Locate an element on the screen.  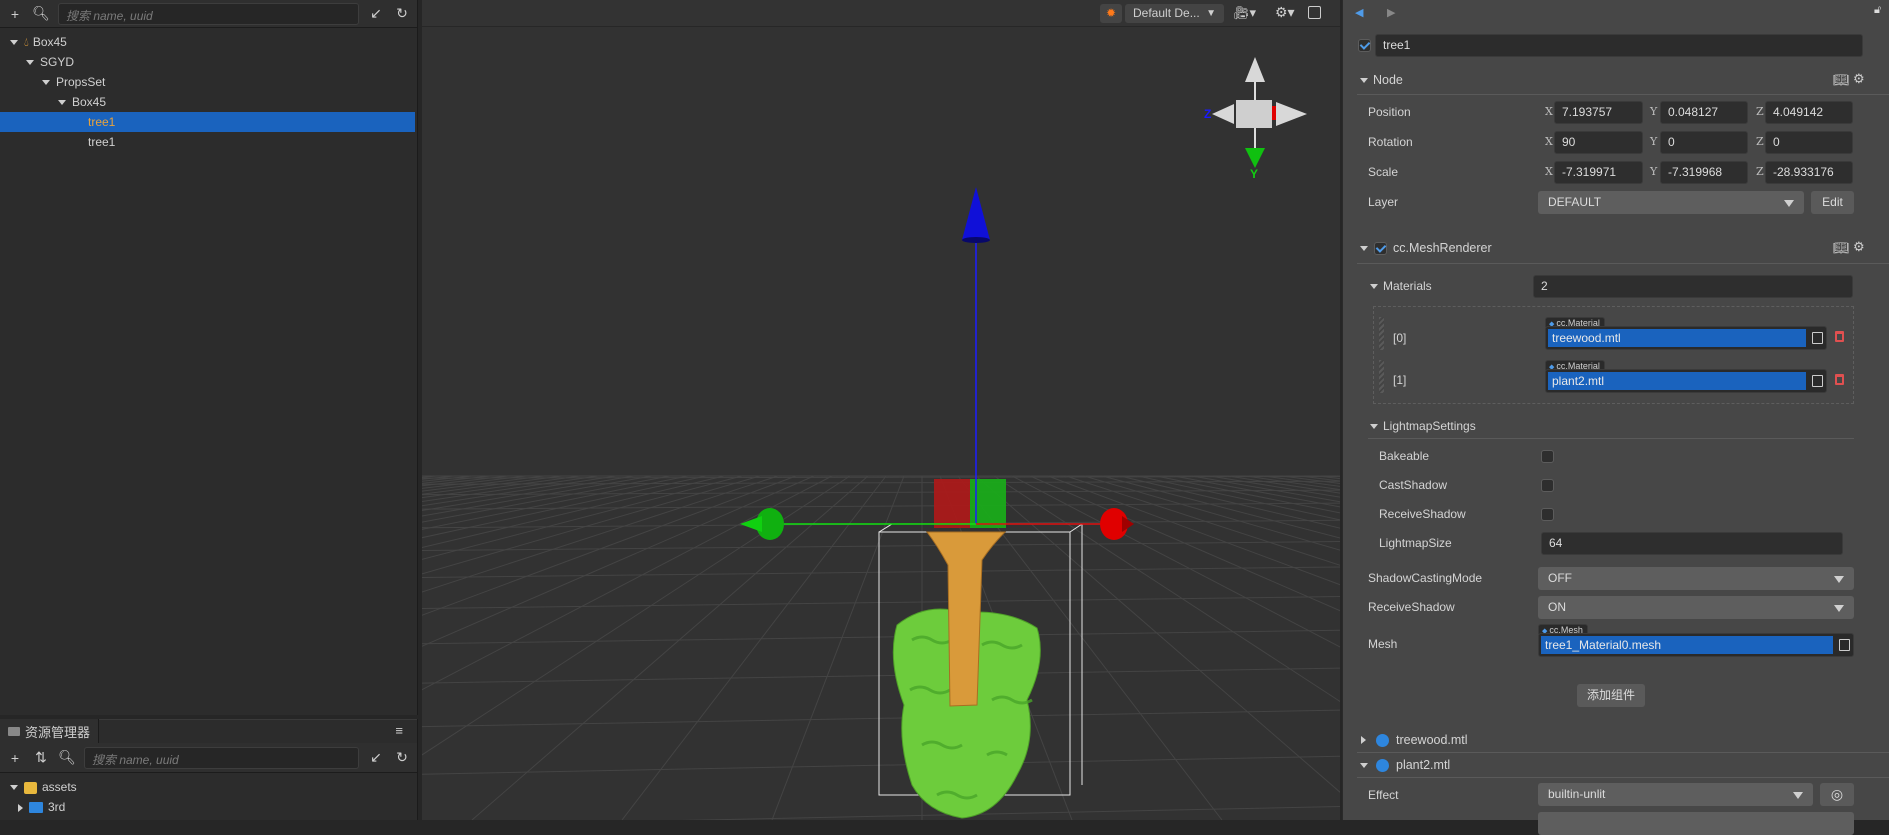
scale-z-input: -28.933176 is located at coordinates (1809, 172).